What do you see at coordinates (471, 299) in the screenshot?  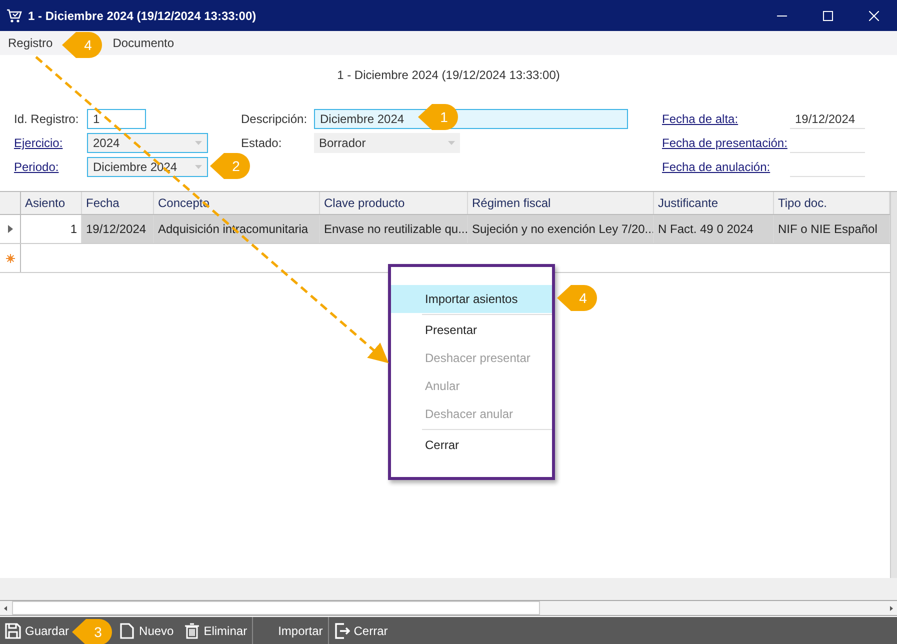 I see `menu-item: Importar asientos` at bounding box center [471, 299].